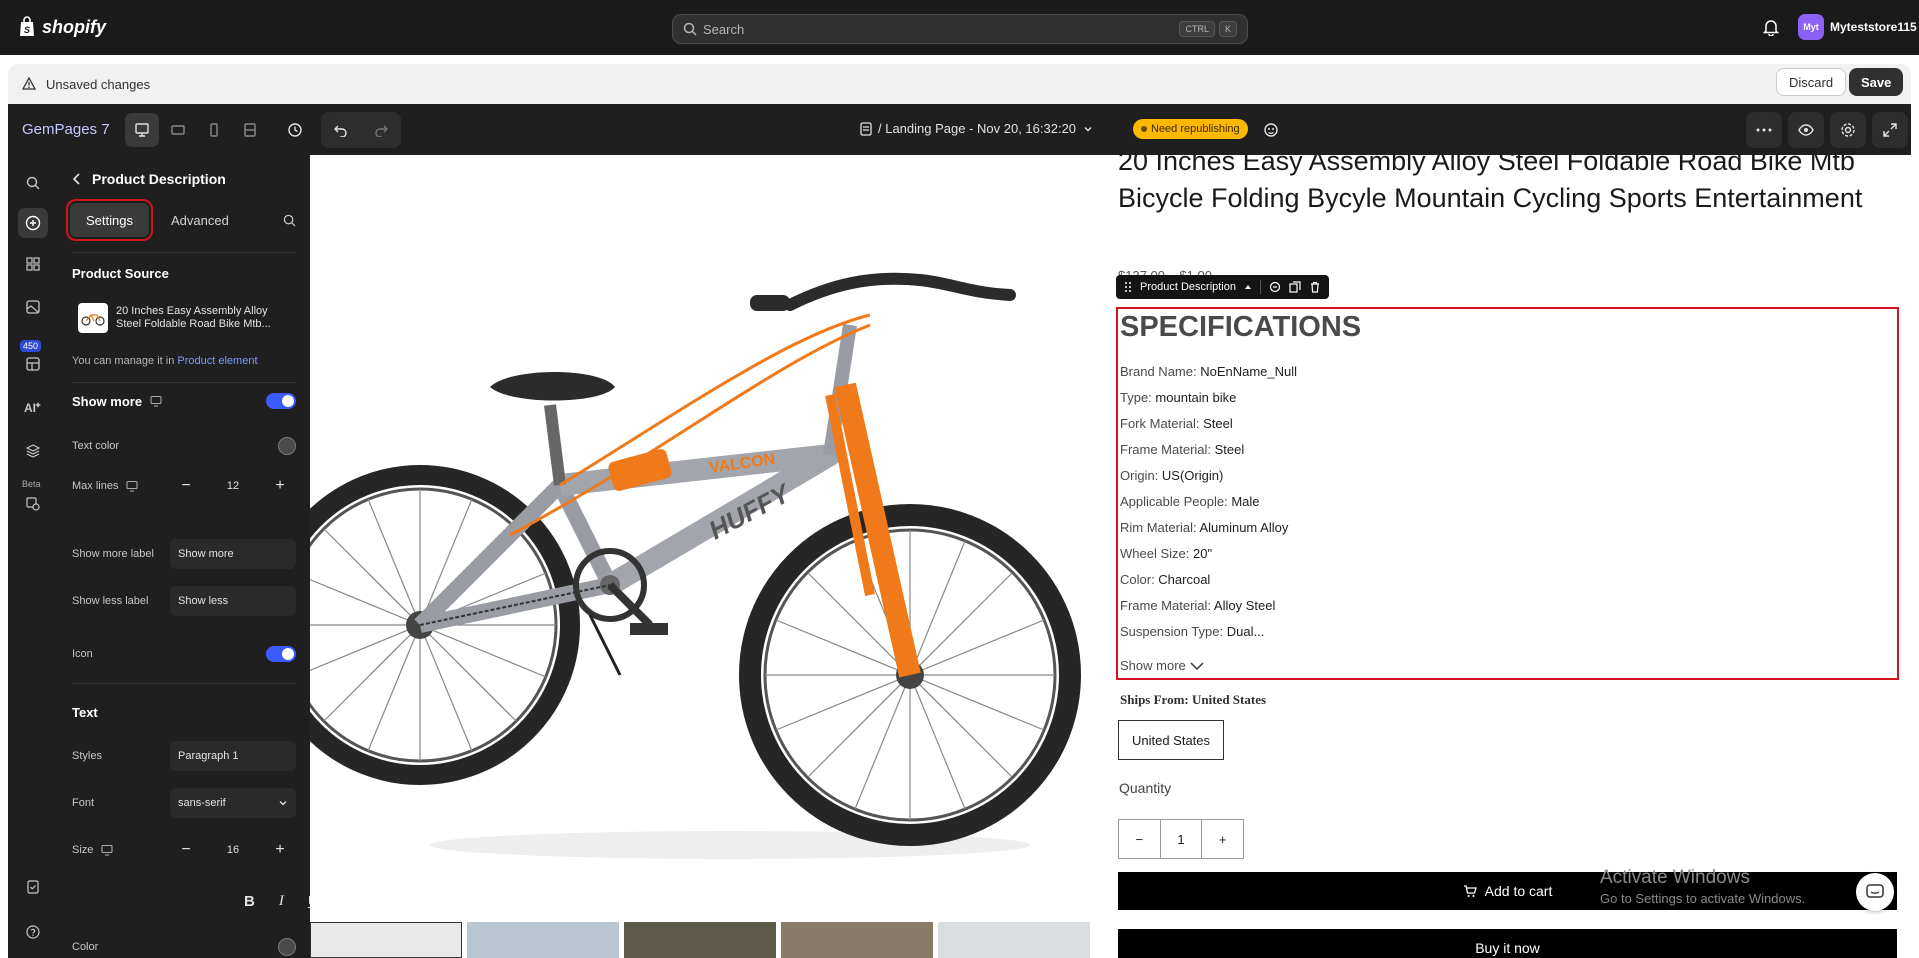 This screenshot has width=1919, height=958. I want to click on drag-handle-icon, so click(1128, 287).